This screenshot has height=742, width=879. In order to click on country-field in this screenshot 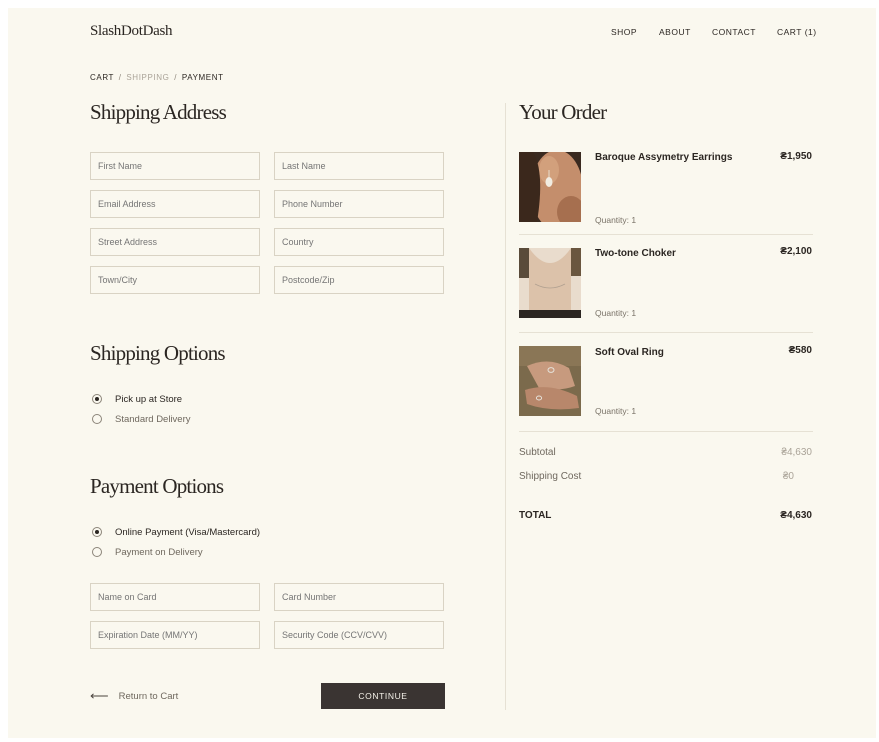, I will do `click(359, 242)`.